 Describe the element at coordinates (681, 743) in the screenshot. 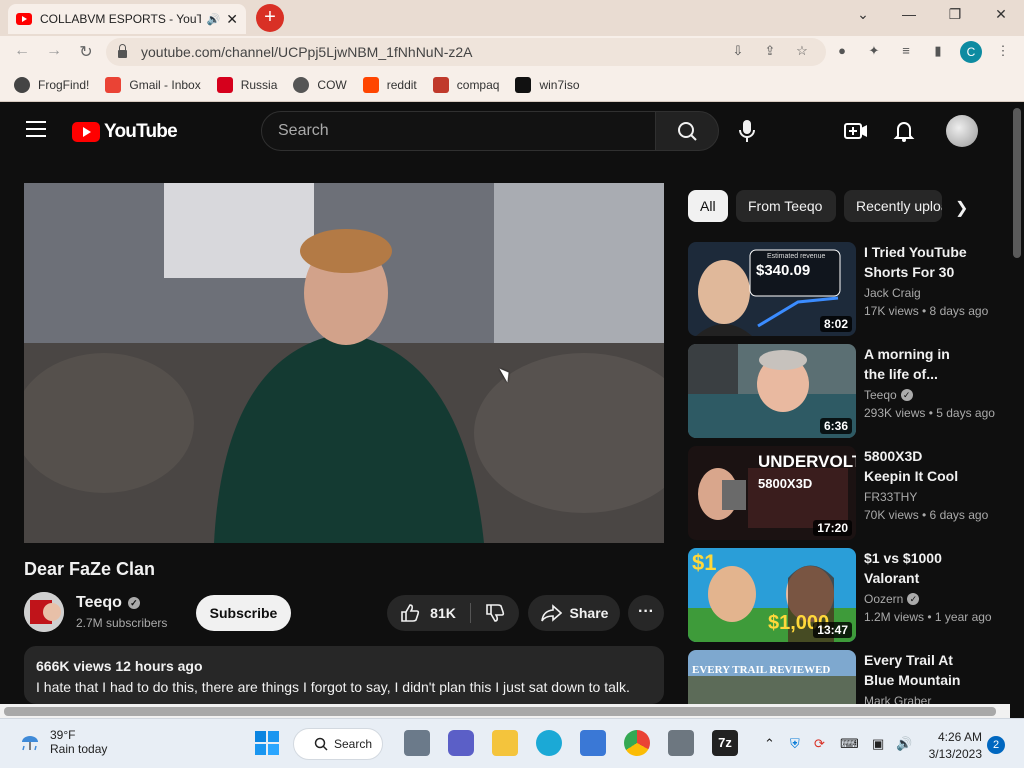

I see `calculator-icon` at that location.